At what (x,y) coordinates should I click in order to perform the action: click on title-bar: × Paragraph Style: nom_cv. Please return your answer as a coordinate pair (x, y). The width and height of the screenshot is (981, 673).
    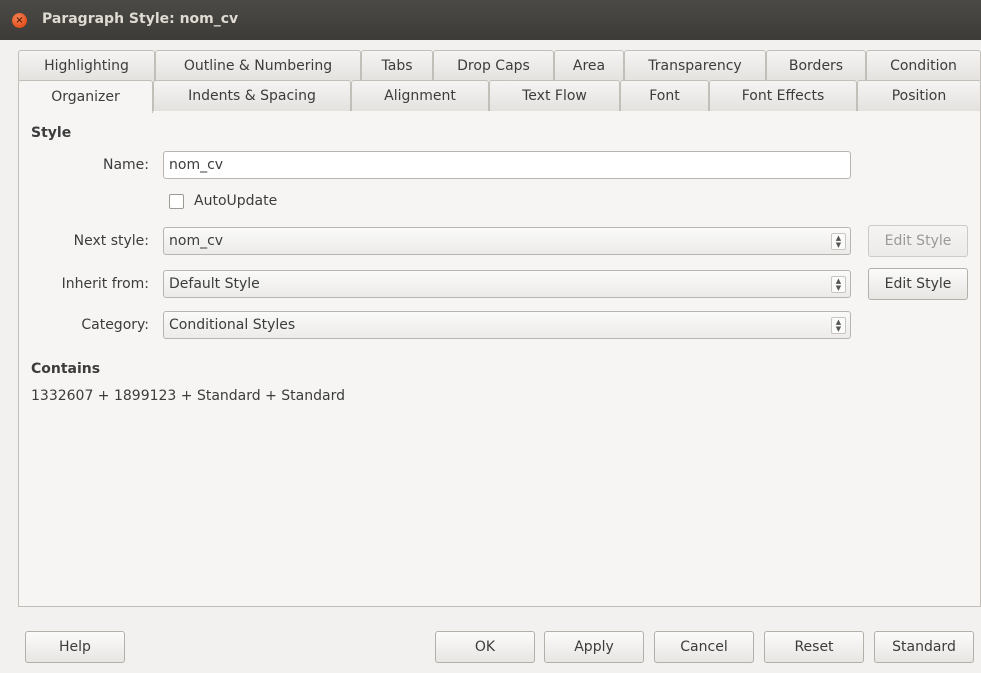
    Looking at the image, I should click on (490, 20).